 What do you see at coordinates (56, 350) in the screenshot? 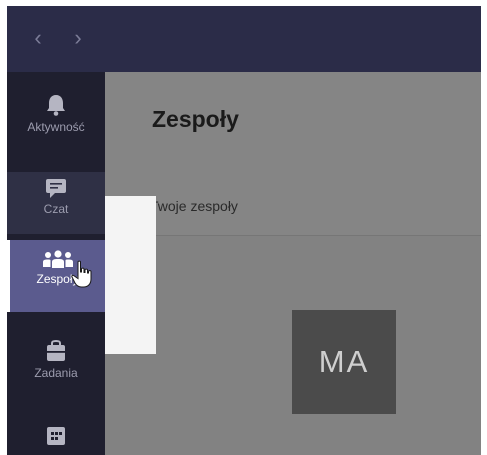
I see `assignments-icon` at bounding box center [56, 350].